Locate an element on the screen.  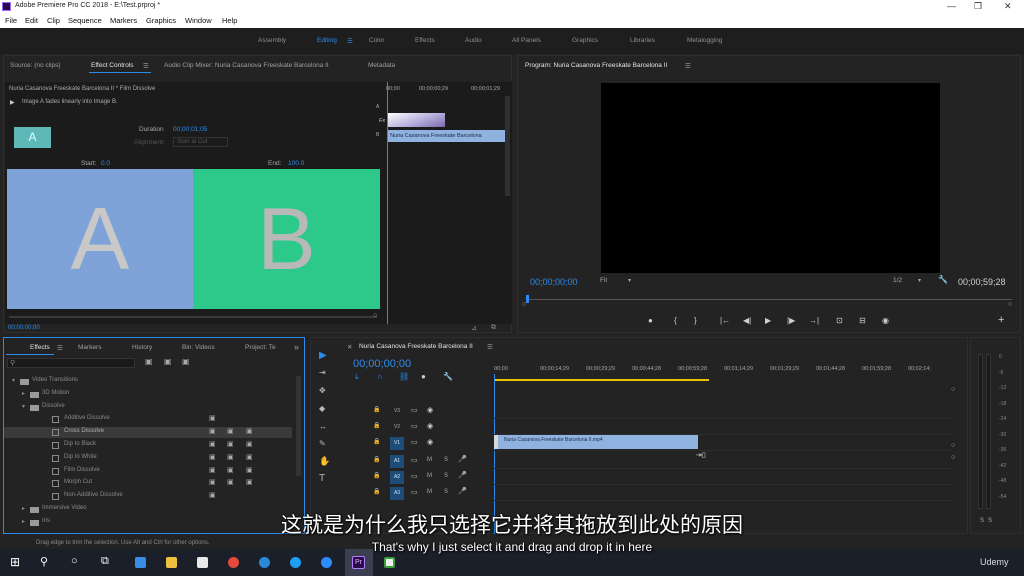
camtasia-icon is located at coordinates (389, 562).